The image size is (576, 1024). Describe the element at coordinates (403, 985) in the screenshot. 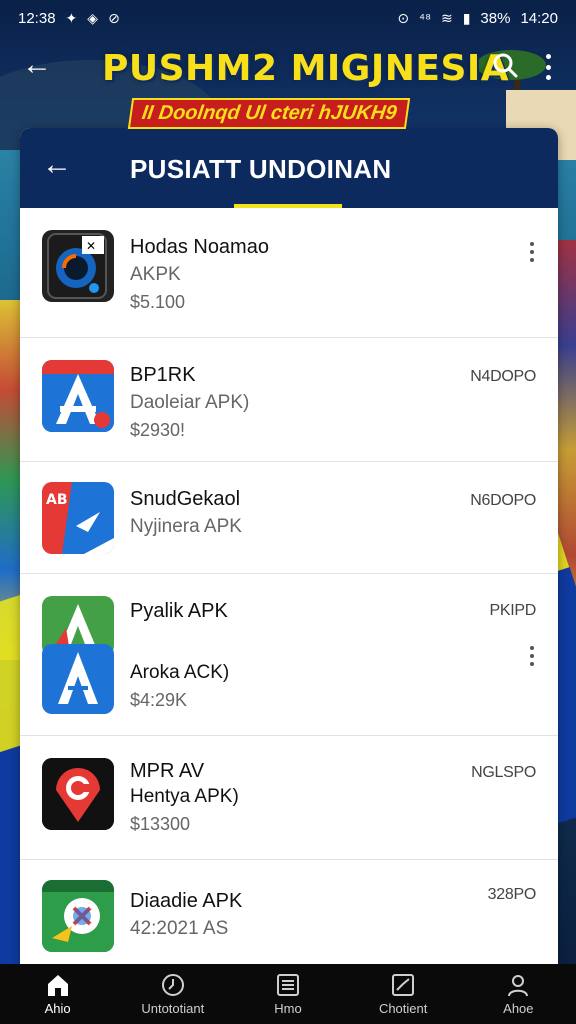

I see `chart-icon` at that location.